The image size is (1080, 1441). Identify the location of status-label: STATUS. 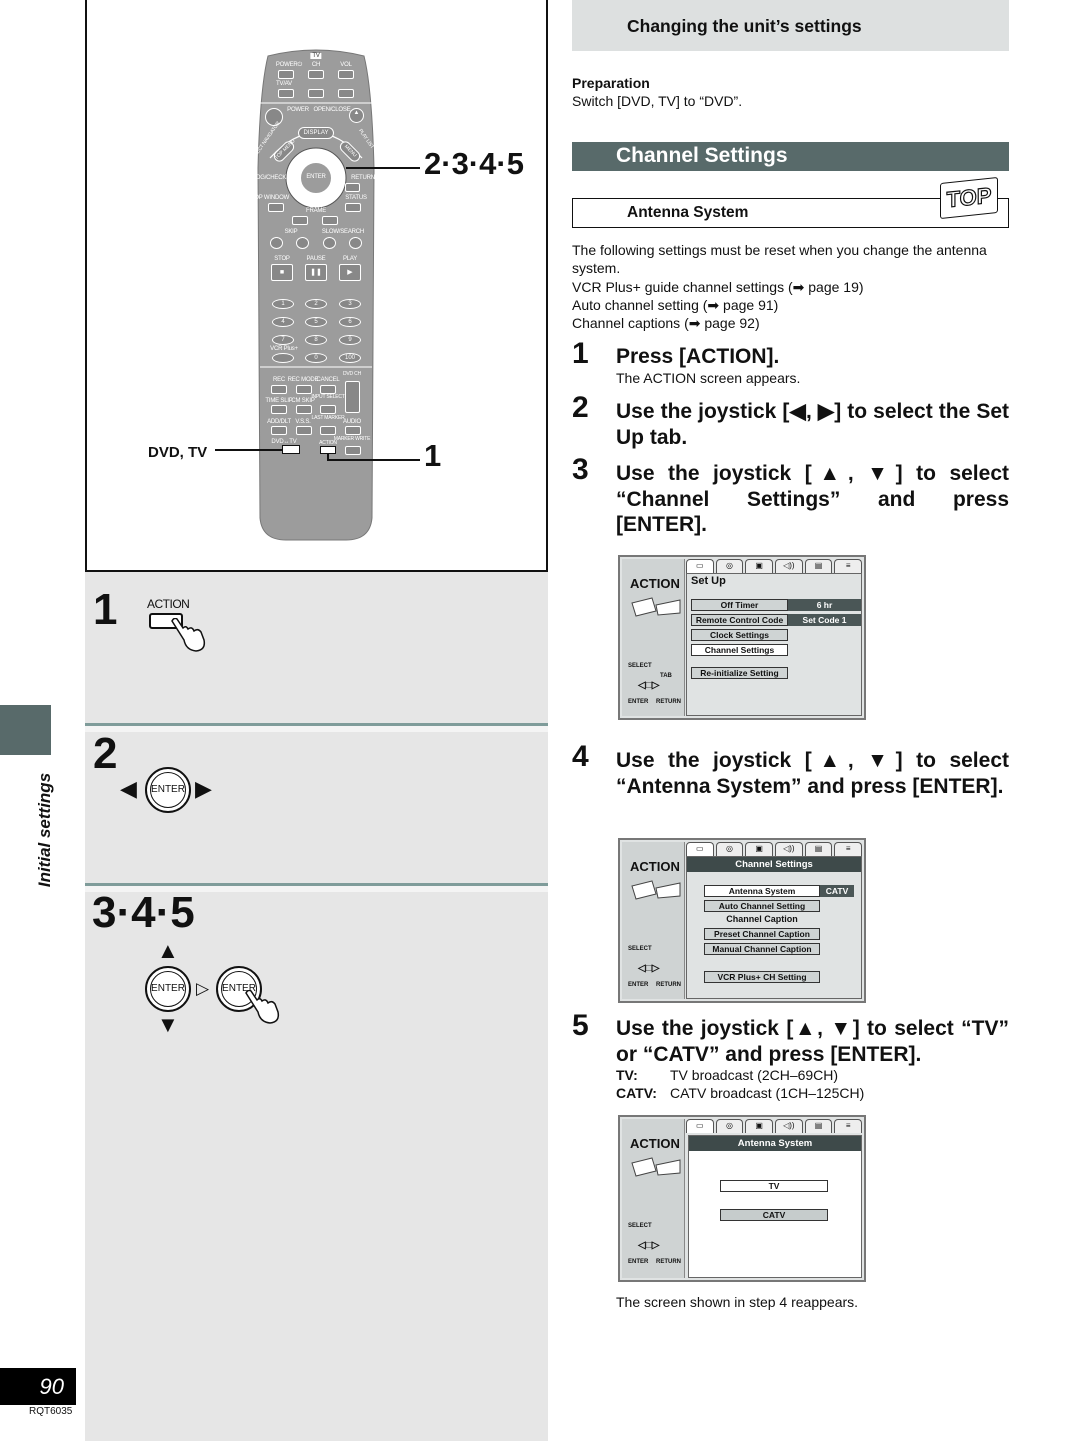
(356, 198).